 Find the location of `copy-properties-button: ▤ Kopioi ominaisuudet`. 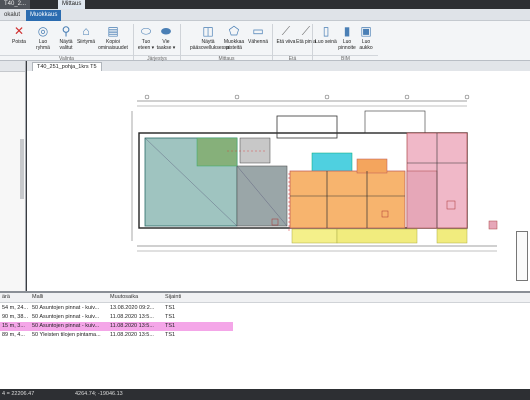

copy-properties-button: ▤ Kopioi ominaisuudet is located at coordinates (113, 40).